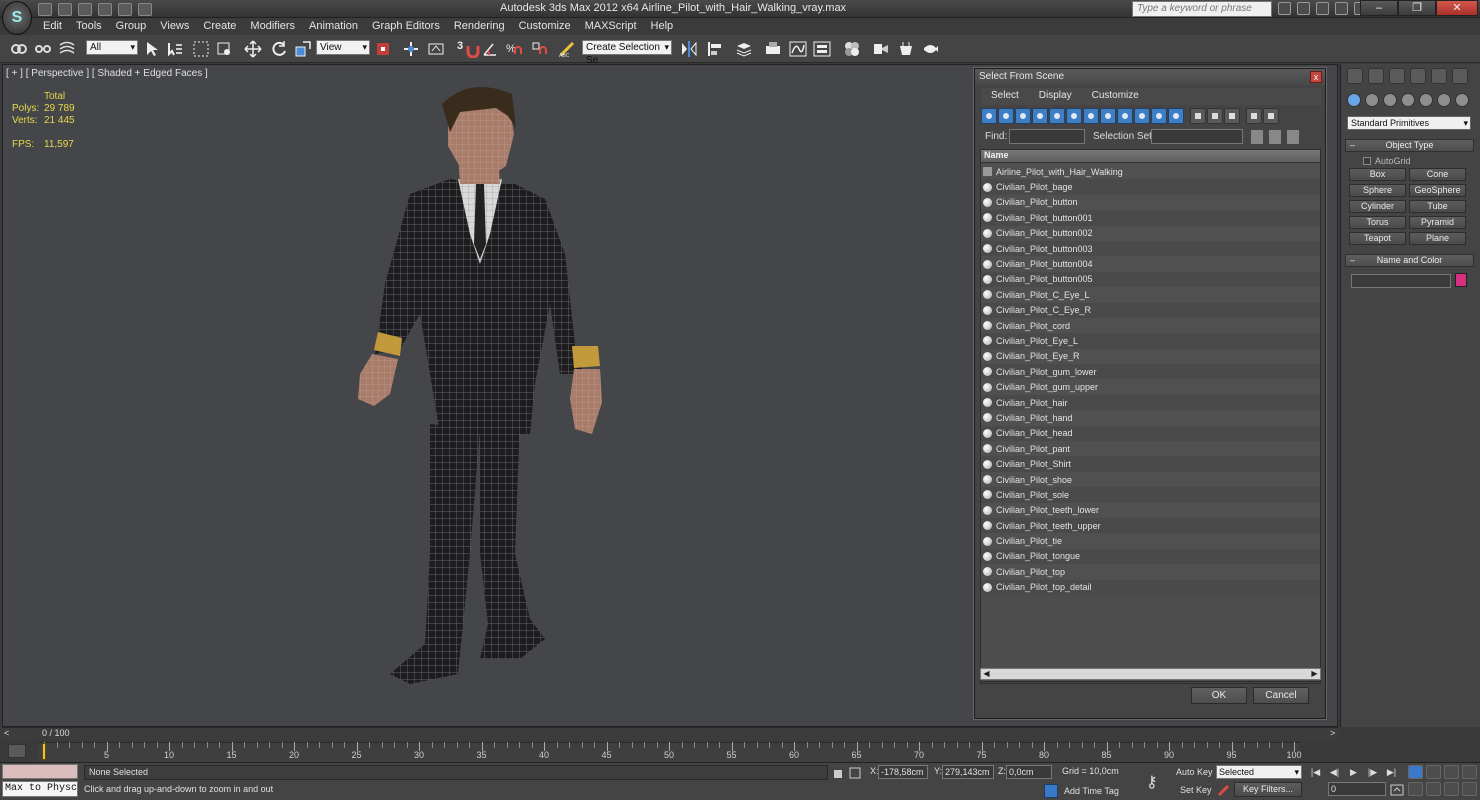 The image size is (1480, 800). Describe the element at coordinates (1418, 76) in the screenshot. I see `motion-tab-icon` at that location.